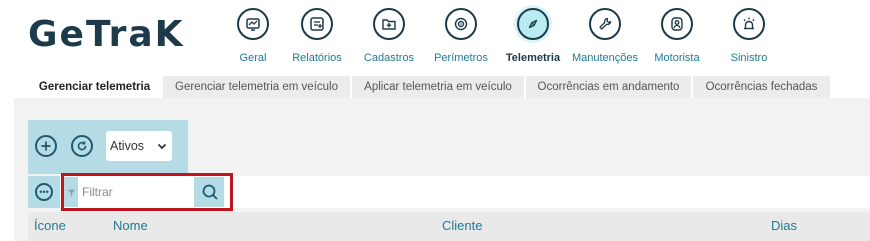  I want to click on filter-funnel-button, so click(71, 192).